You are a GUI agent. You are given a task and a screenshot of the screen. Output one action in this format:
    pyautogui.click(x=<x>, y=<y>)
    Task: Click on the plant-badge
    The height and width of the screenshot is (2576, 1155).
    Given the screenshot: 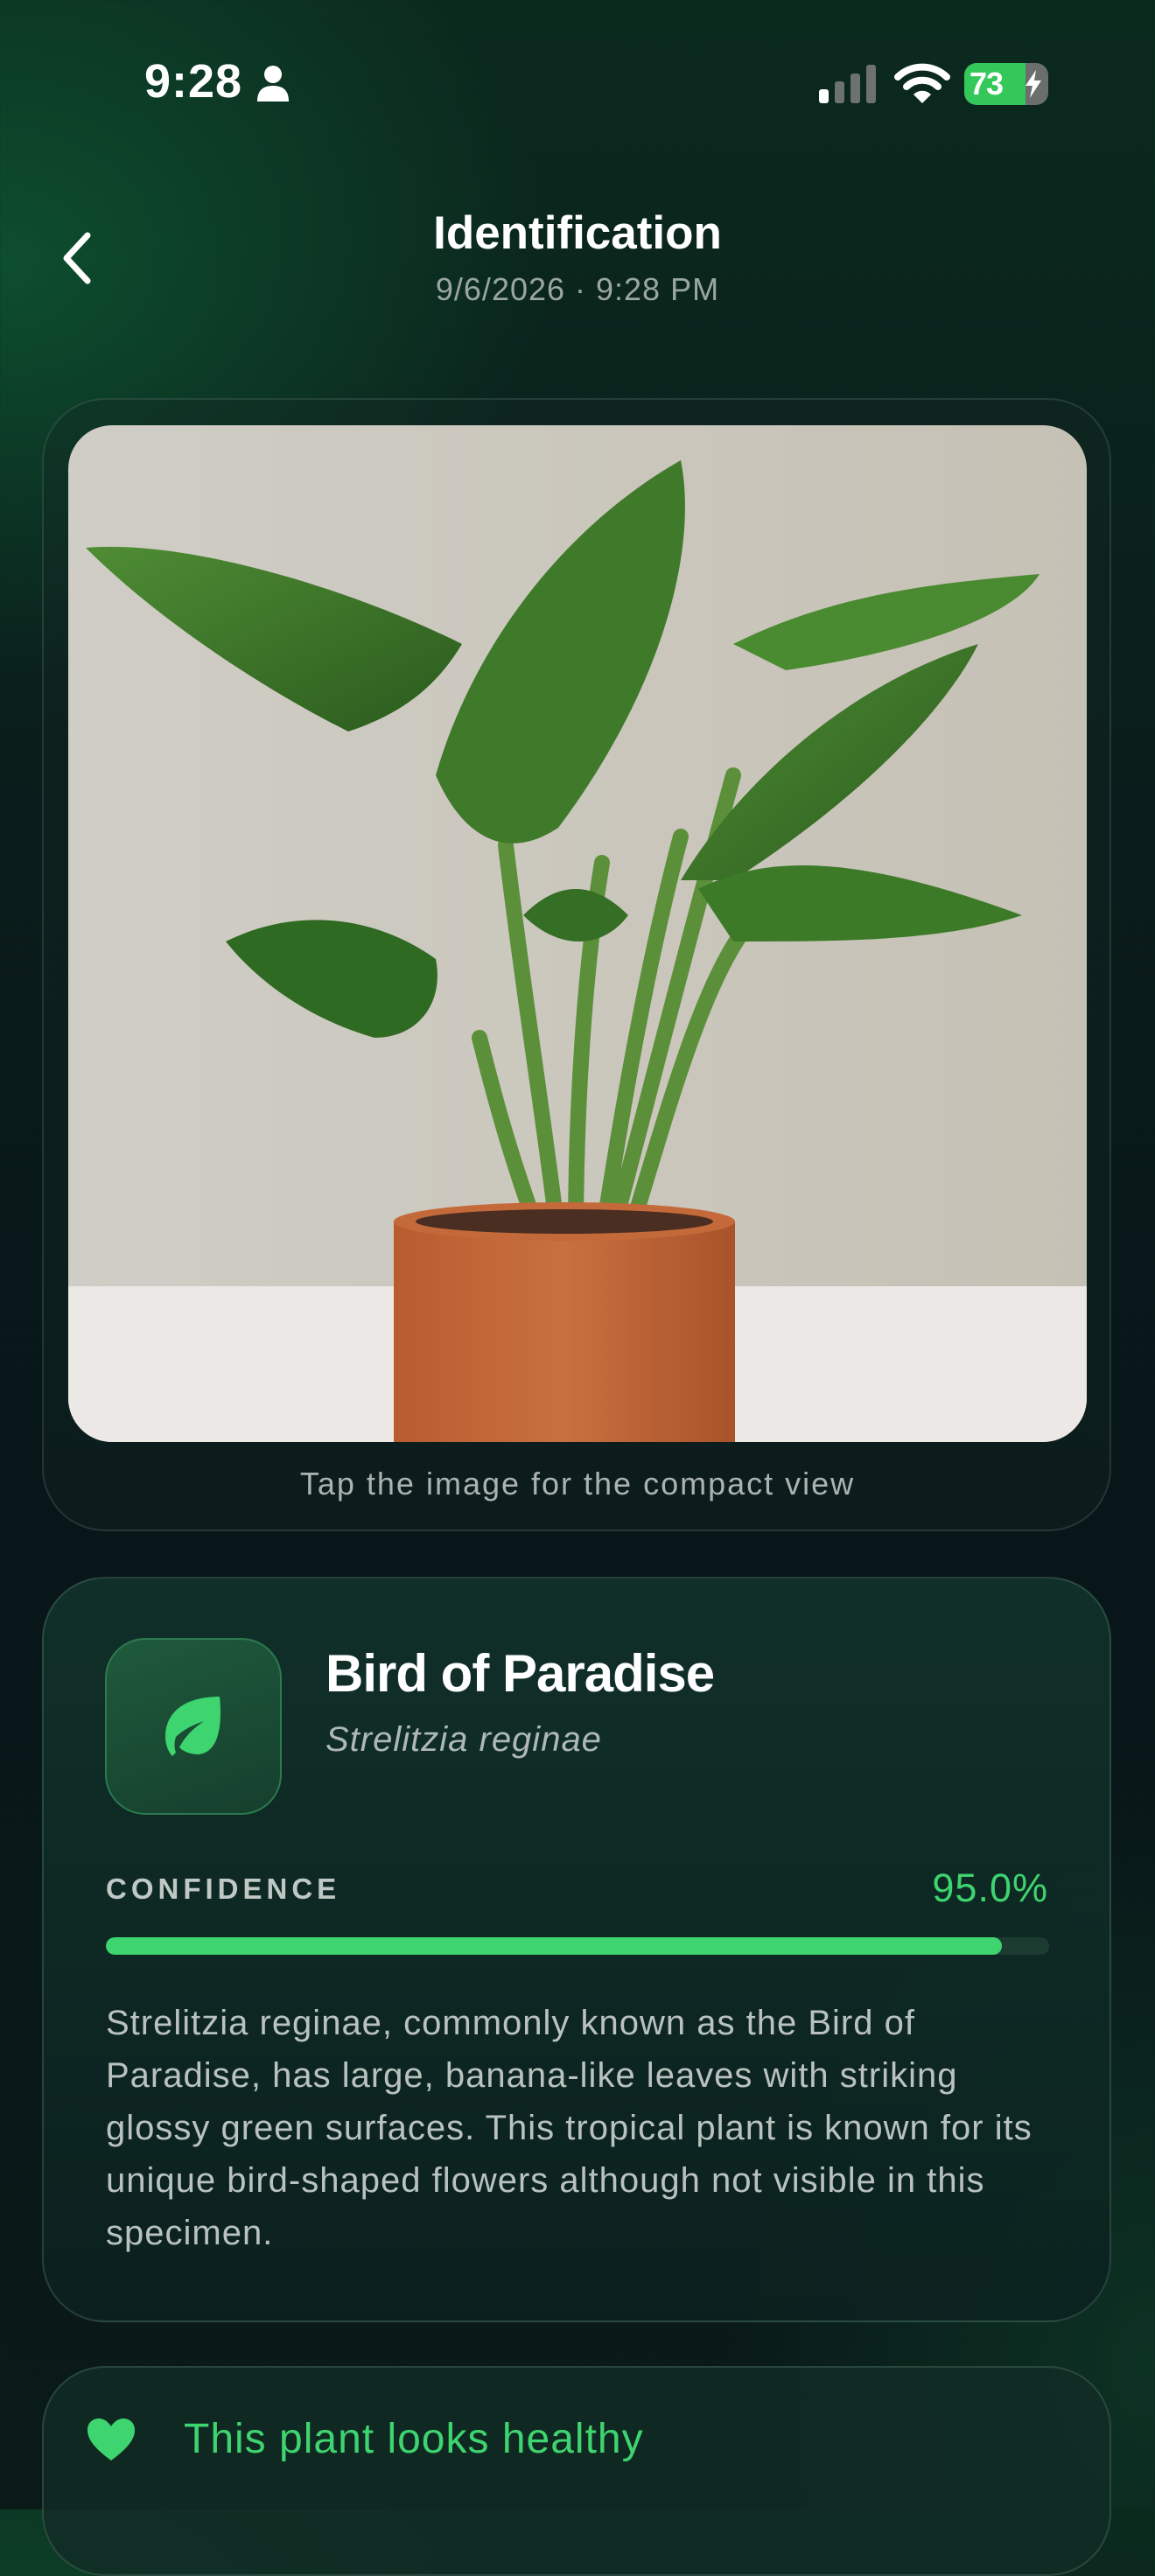 What is the action you would take?
    pyautogui.click(x=193, y=1726)
    